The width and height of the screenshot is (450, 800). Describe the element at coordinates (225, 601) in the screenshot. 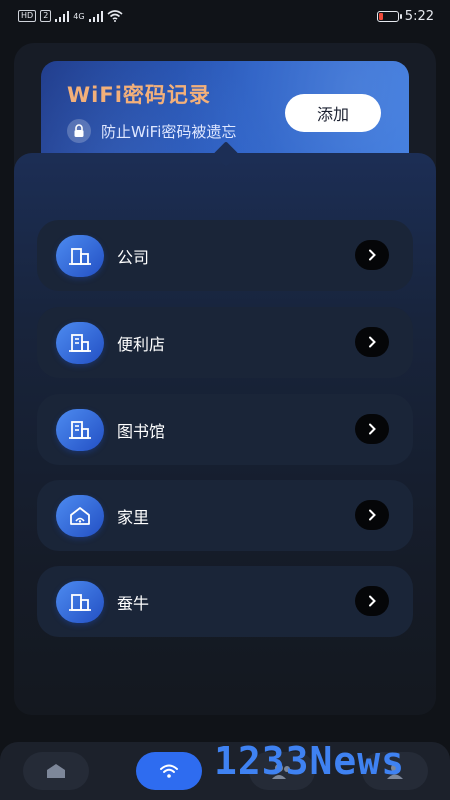

I see `list-item: 蚕牛` at that location.